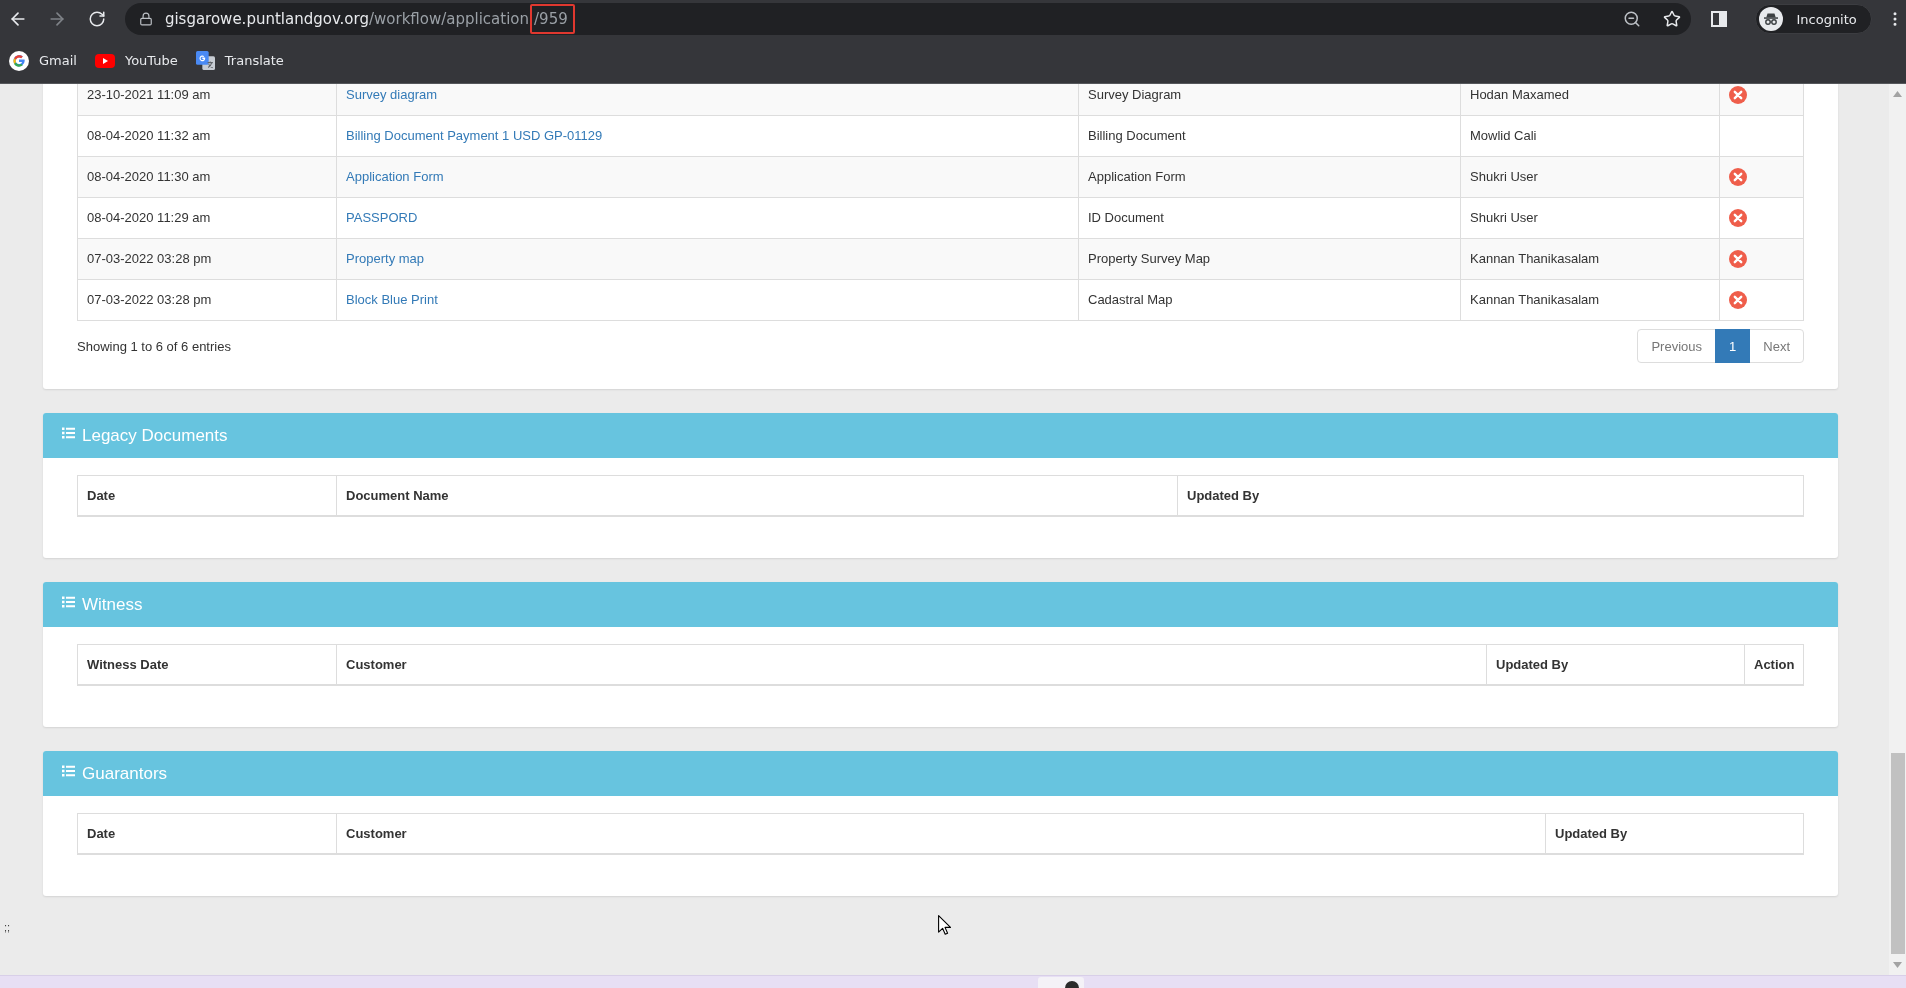 Image resolution: width=1906 pixels, height=988 pixels. Describe the element at coordinates (1269, 136) in the screenshot. I see `table-cell: Billing Document` at that location.